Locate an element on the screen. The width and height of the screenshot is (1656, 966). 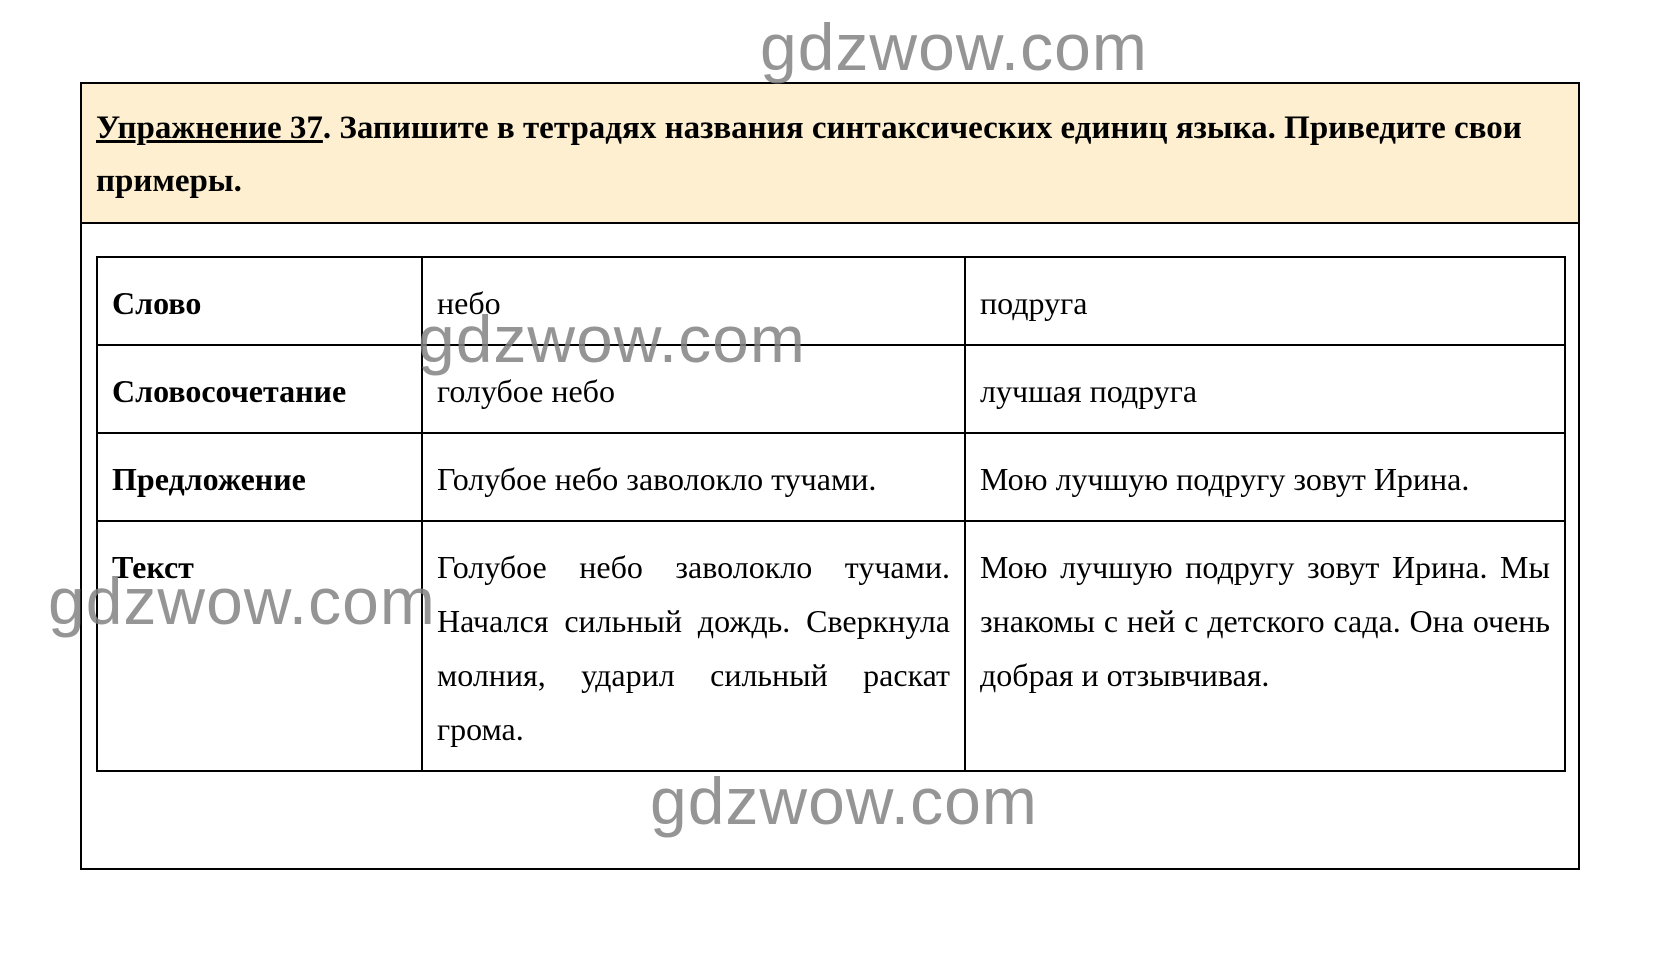
row-label: Словосочетание is located at coordinates (259, 389).